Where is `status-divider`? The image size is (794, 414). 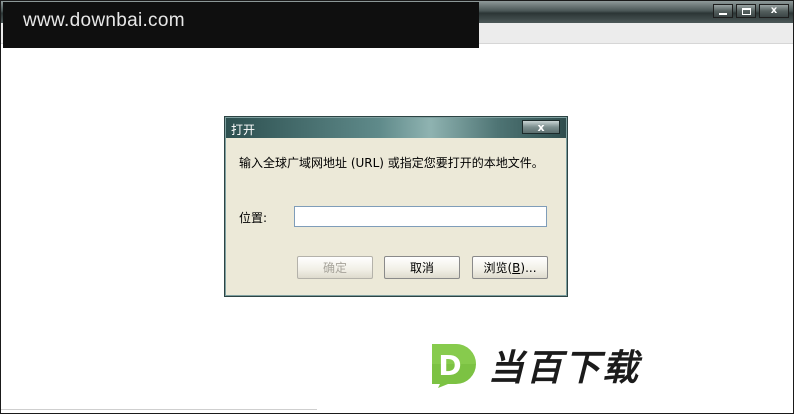 status-divider is located at coordinates (159, 409).